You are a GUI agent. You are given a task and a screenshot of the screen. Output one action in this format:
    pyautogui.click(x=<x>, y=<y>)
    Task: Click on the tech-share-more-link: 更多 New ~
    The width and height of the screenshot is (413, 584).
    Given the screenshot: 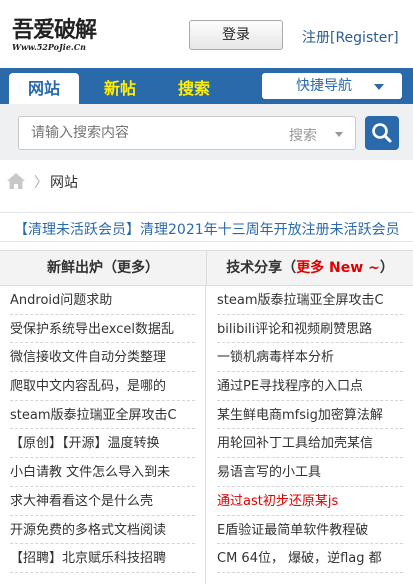 What is the action you would take?
    pyautogui.click(x=338, y=268)
    